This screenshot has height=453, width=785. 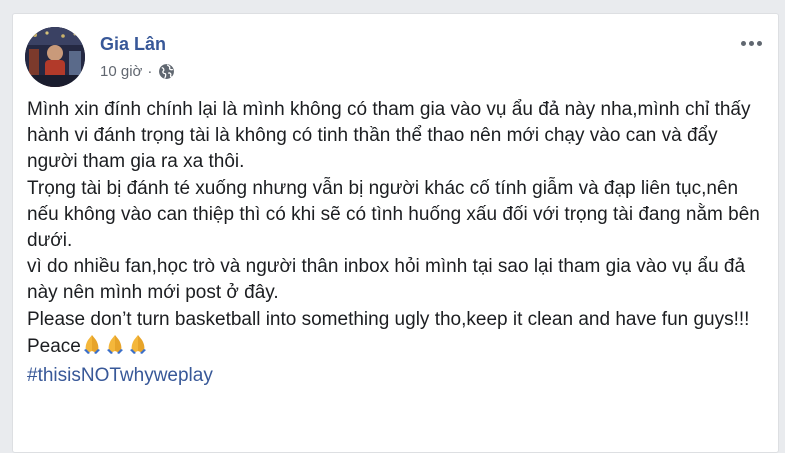 I want to click on more-options-icon, so click(x=751, y=43).